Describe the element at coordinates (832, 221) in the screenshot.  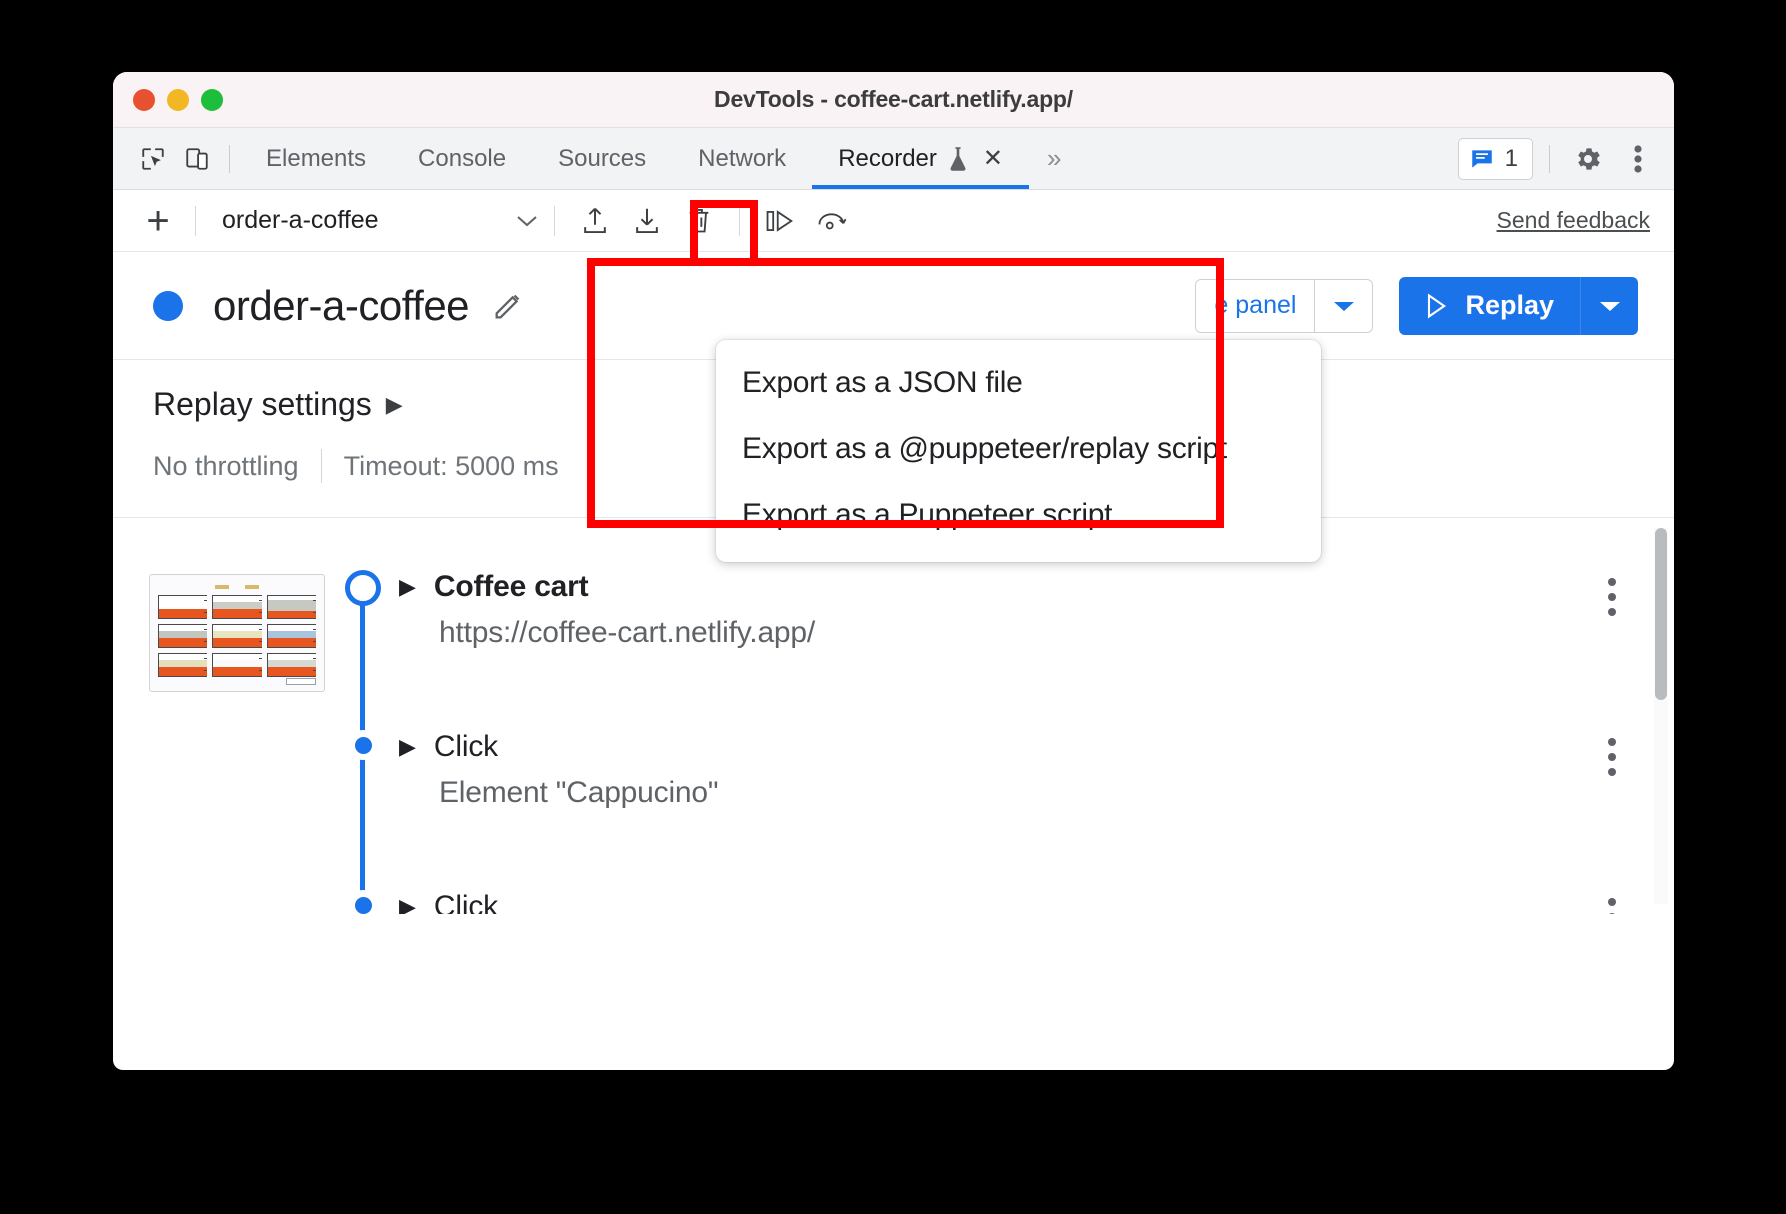
I see `replay-speed-icon` at that location.